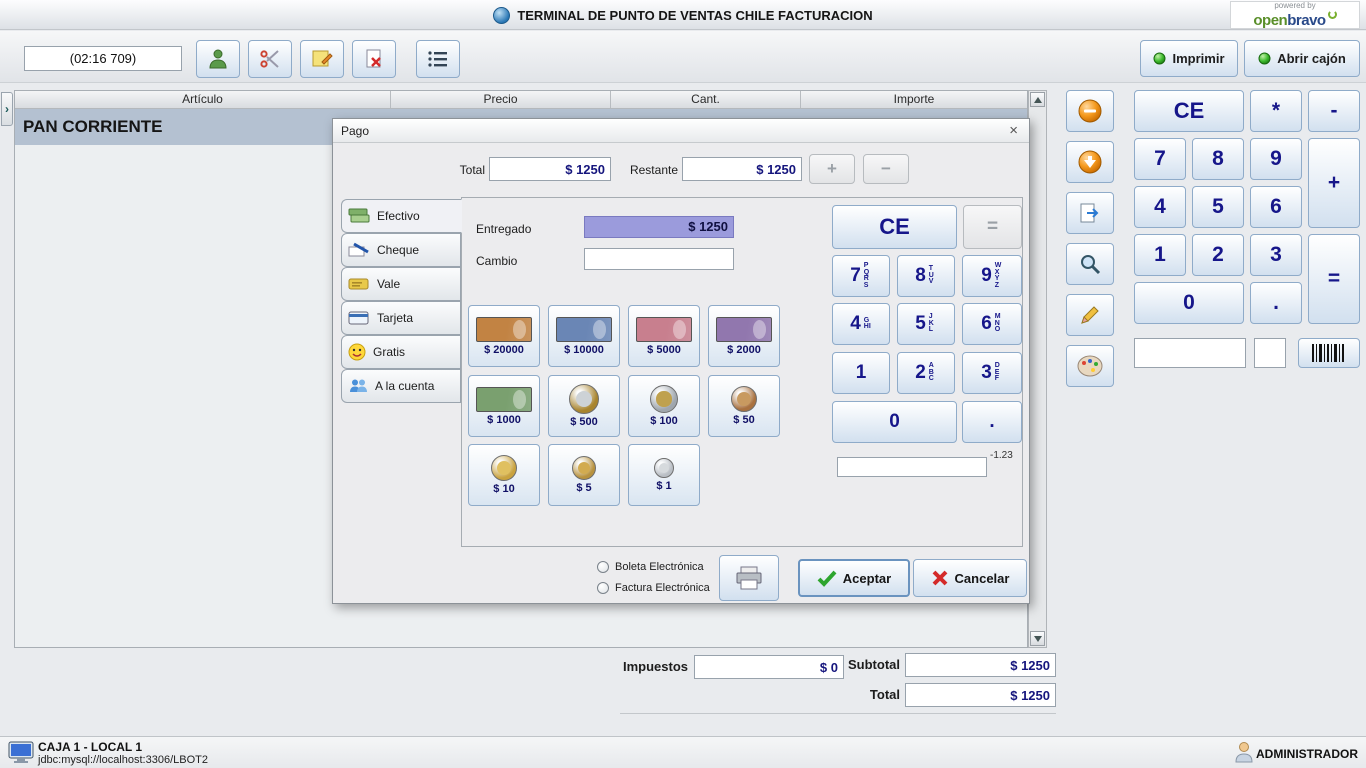 This screenshot has width=1366, height=768. What do you see at coordinates (1189, 303) in the screenshot?
I see `key-0: 0` at bounding box center [1189, 303].